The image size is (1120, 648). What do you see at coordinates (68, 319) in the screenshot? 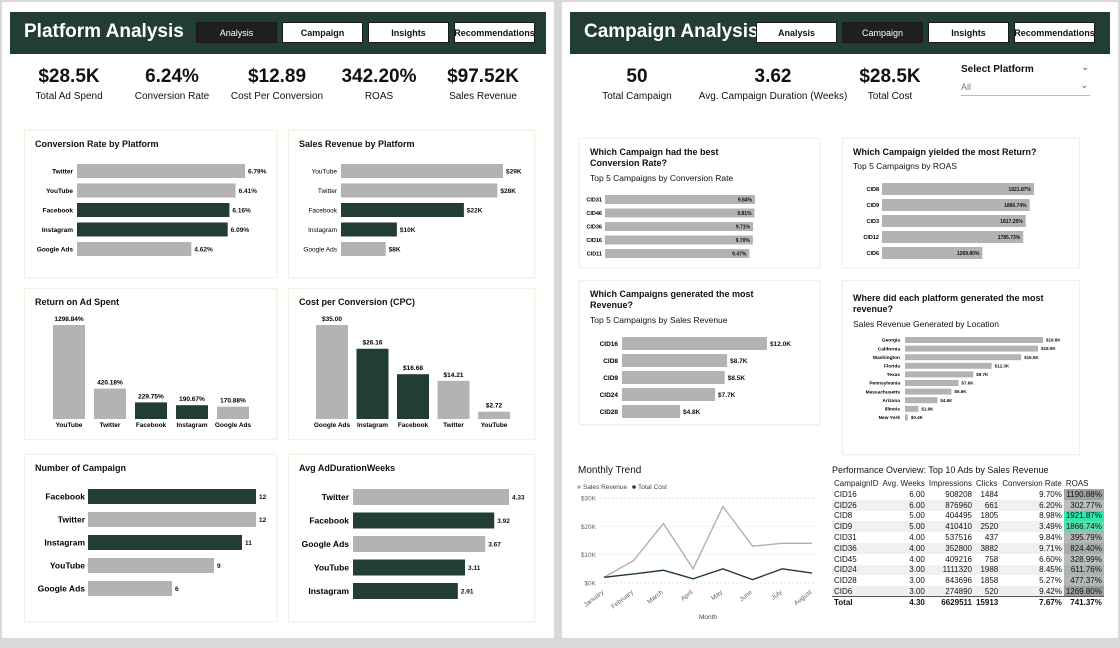
I see `data-label: 1298.84%` at bounding box center [68, 319].